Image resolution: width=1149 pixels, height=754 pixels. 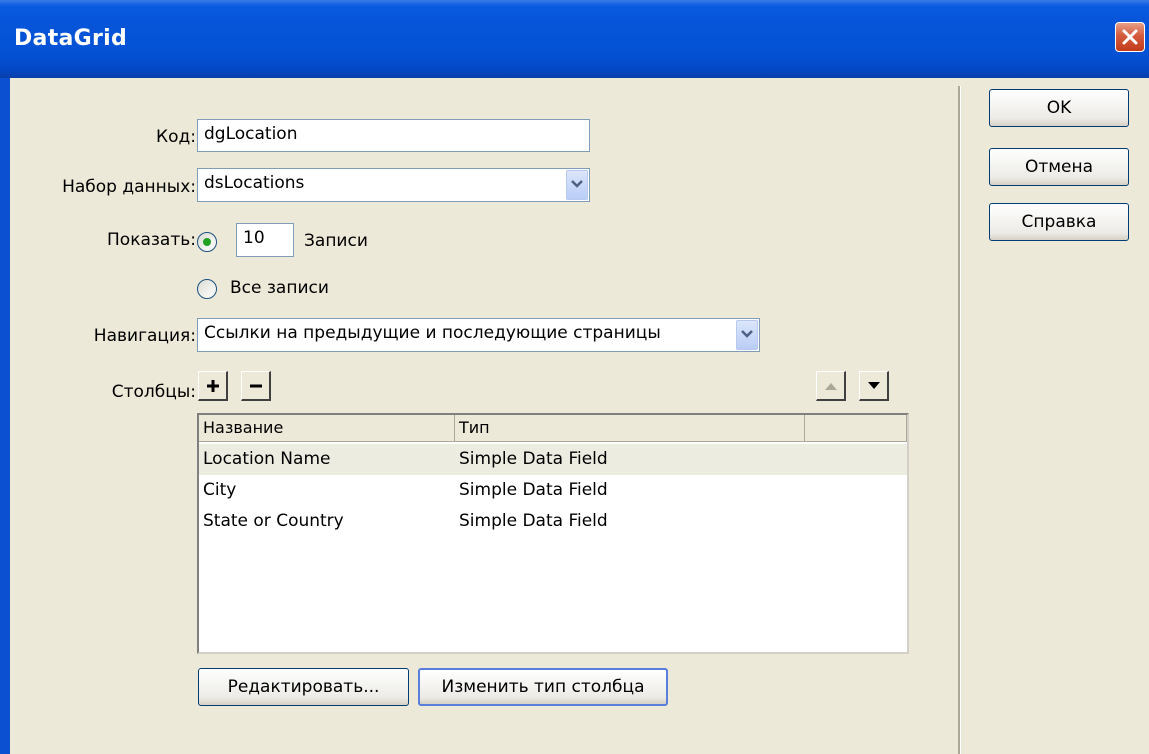 I want to click on change-type-button-label: Изменить тип столбца, so click(x=543, y=687).